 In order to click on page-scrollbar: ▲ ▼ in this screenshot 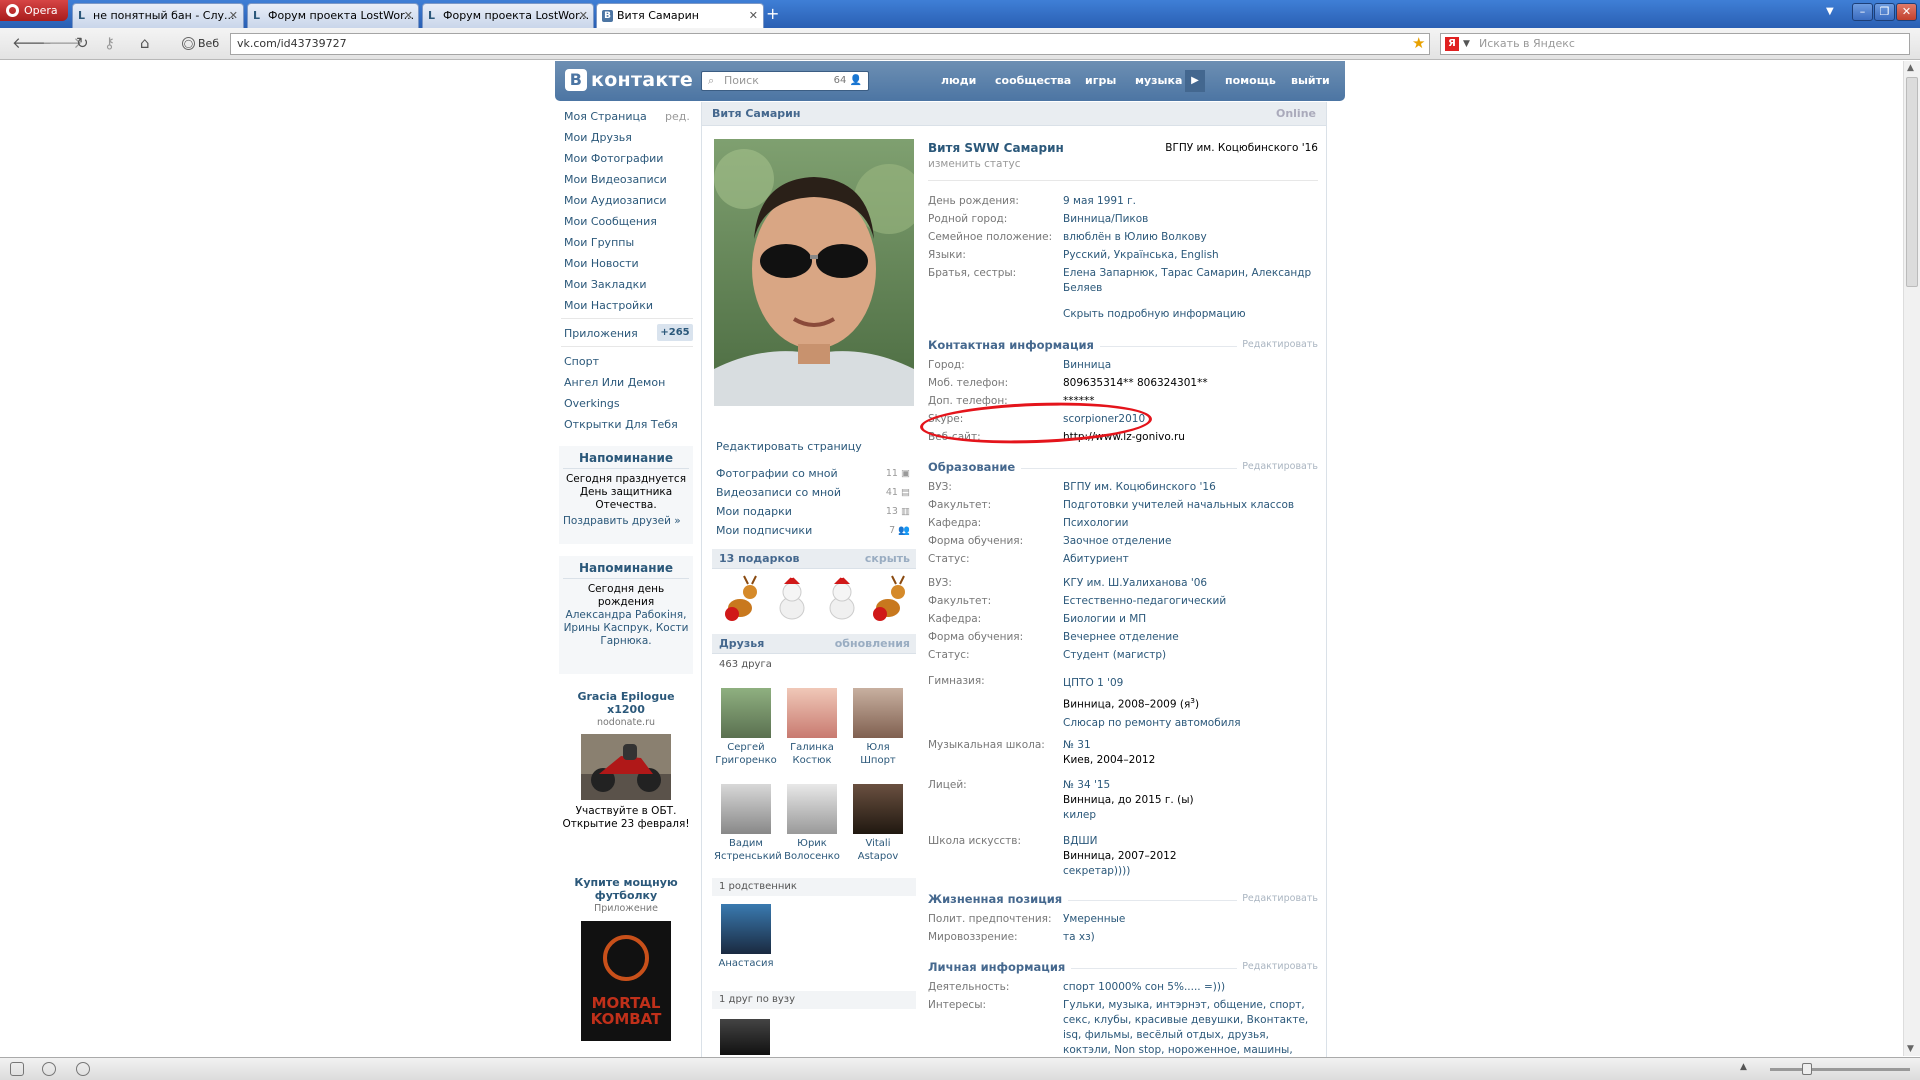, I will do `click(1911, 558)`.